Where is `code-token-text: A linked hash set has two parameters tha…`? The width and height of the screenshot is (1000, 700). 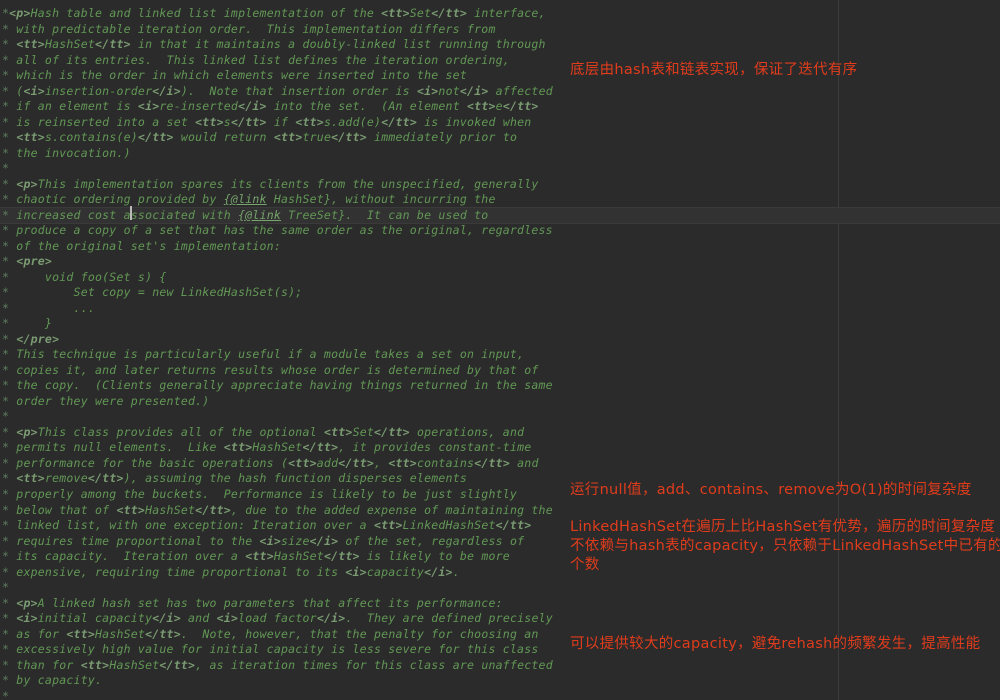
code-token-text: A linked hash set has two parameters tha… is located at coordinates (270, 602).